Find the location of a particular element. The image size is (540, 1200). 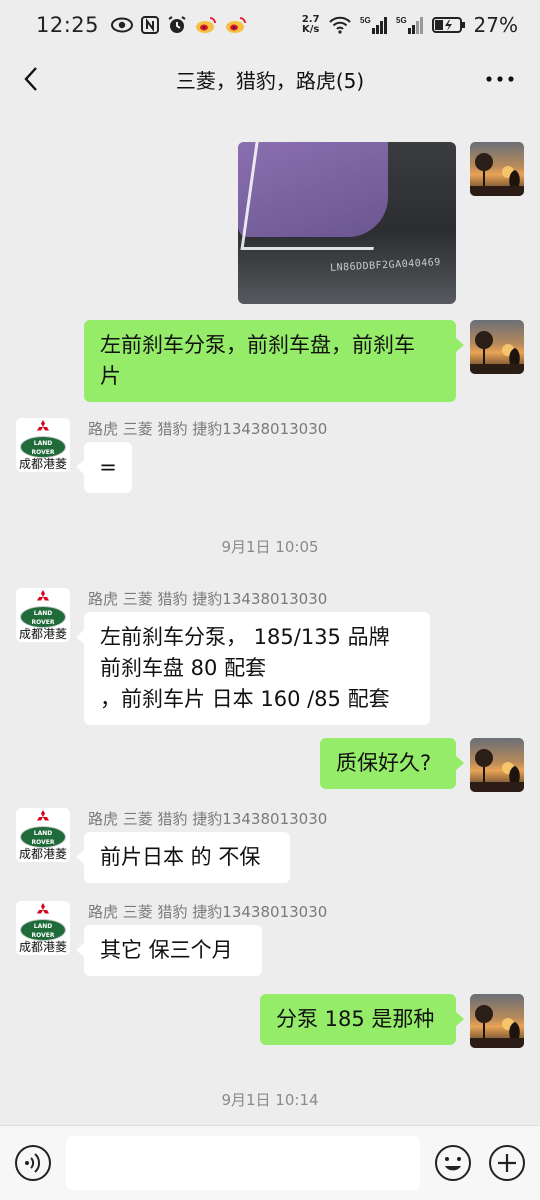

message-bubble-outgoing: 分泵 185 是那种 is located at coordinates (362, 1019).